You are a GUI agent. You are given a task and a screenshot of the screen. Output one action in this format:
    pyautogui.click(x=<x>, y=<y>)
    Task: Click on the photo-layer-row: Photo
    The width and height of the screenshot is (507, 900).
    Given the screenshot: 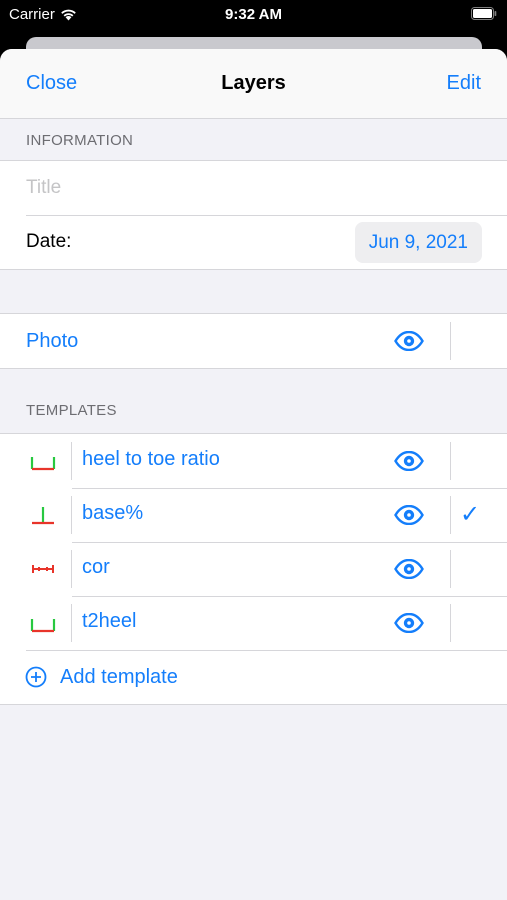 What is the action you would take?
    pyautogui.click(x=253, y=341)
    